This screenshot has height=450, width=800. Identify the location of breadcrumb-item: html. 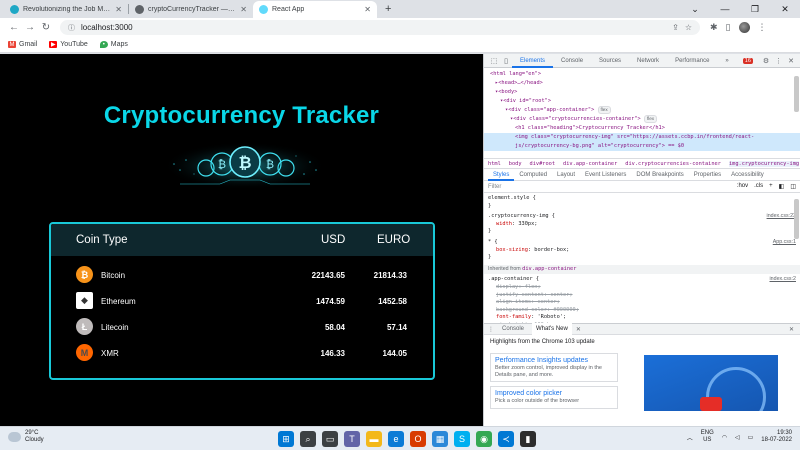
(494, 164).